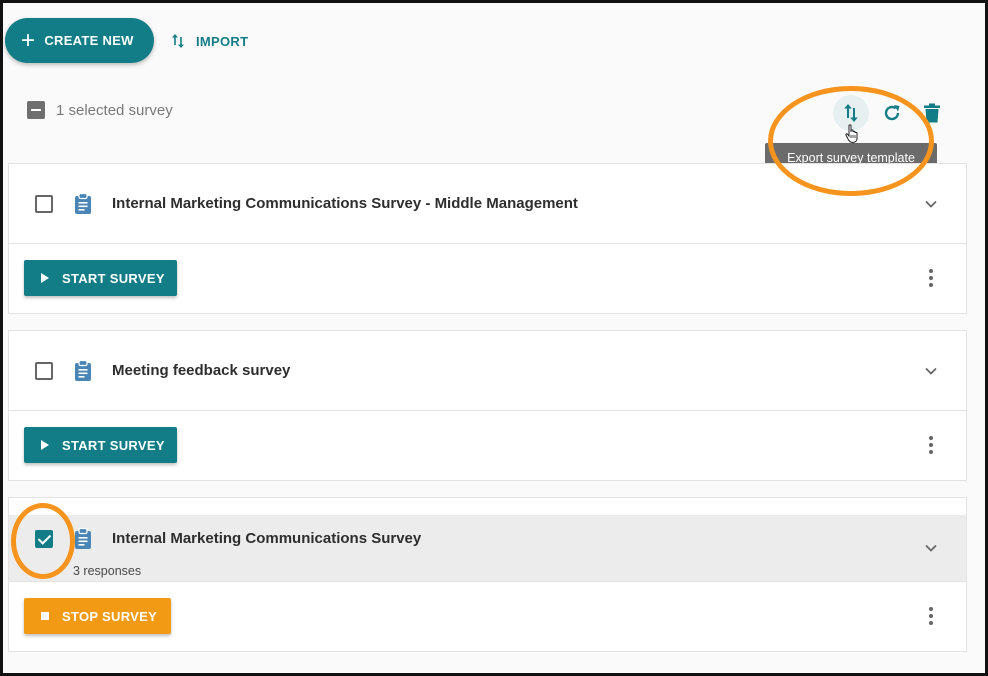 The width and height of the screenshot is (988, 676). Describe the element at coordinates (266, 538) in the screenshot. I see `survey-title: Internal Marketing Communications Survey` at that location.